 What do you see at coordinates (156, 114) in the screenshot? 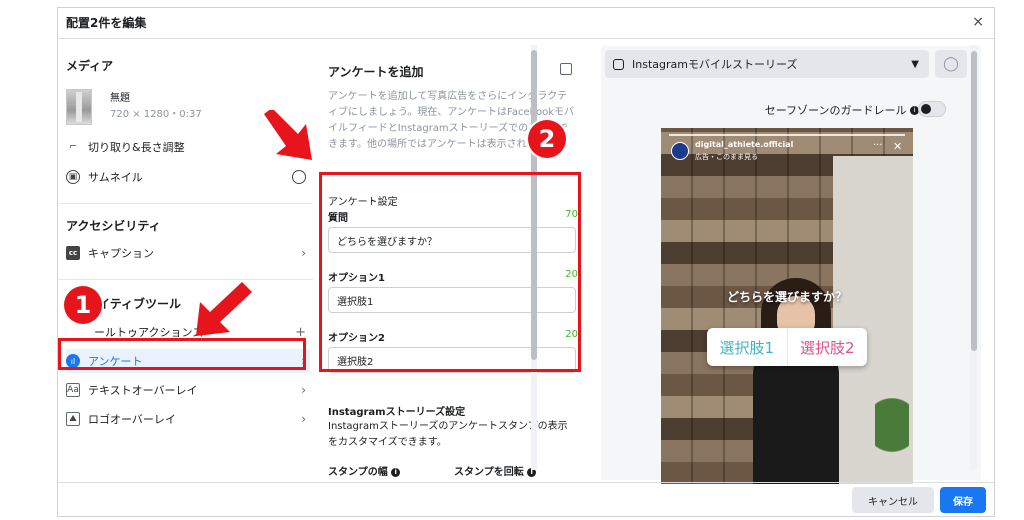
I see `media-meta: 720 × 1280・0:37` at bounding box center [156, 114].